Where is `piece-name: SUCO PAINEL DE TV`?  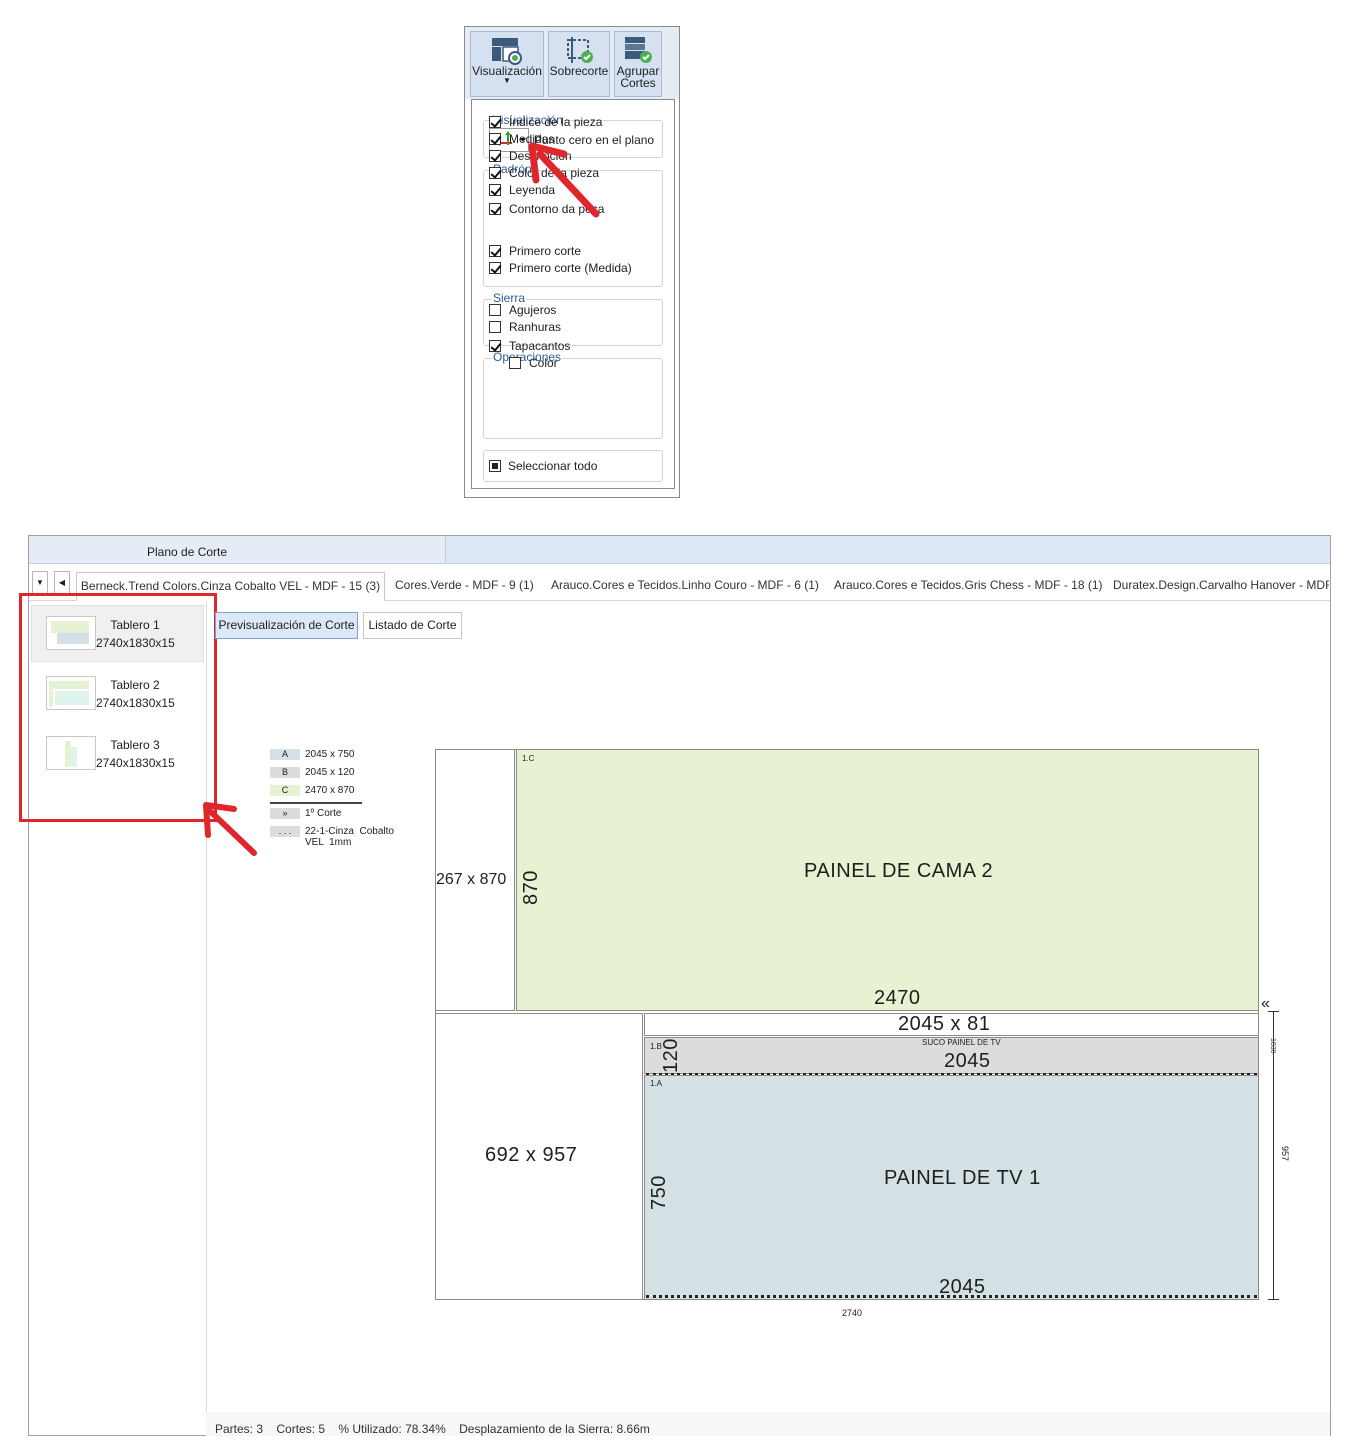
piece-name: SUCO PAINEL DE TV is located at coordinates (961, 1042).